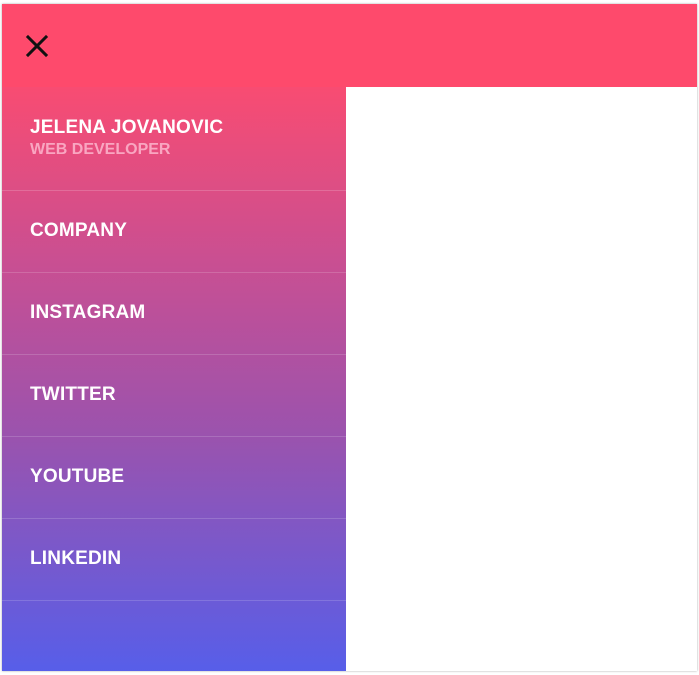 Image resolution: width=699 pixels, height=675 pixels. I want to click on menu-item-twitter: TWITTER, so click(174, 396).